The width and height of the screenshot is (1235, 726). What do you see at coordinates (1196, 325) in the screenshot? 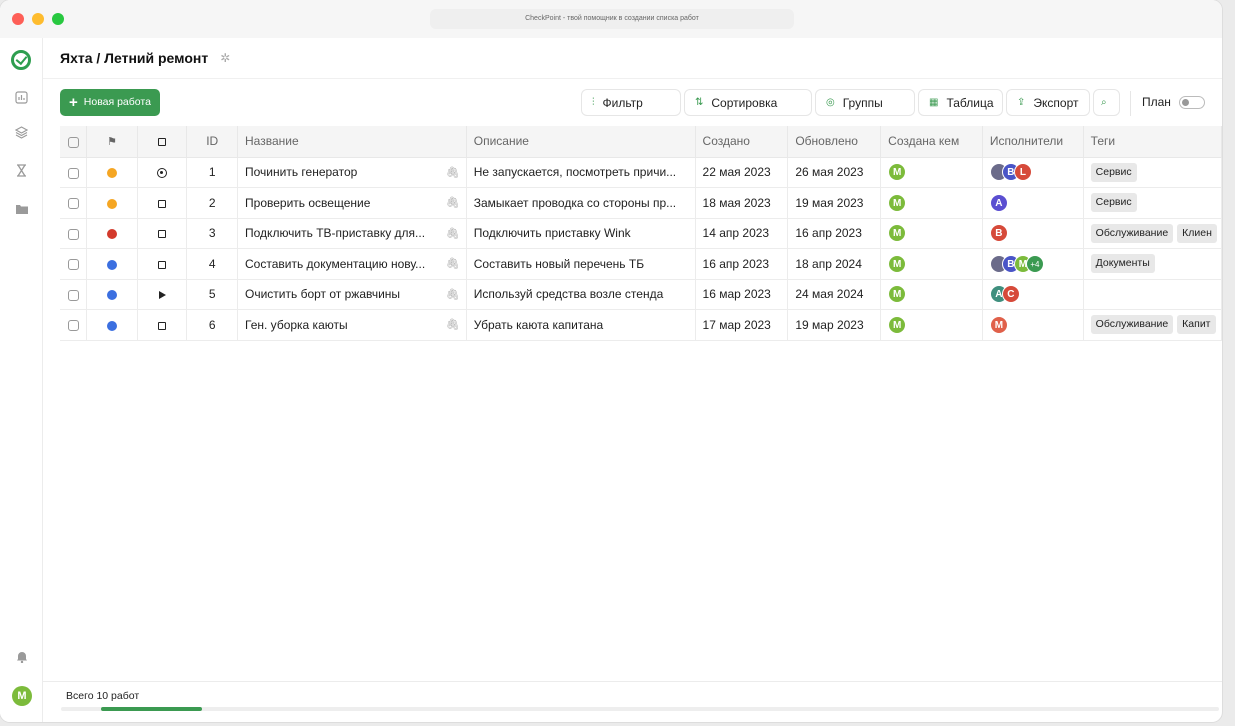
I see `tag-badge: Капит` at bounding box center [1196, 325].